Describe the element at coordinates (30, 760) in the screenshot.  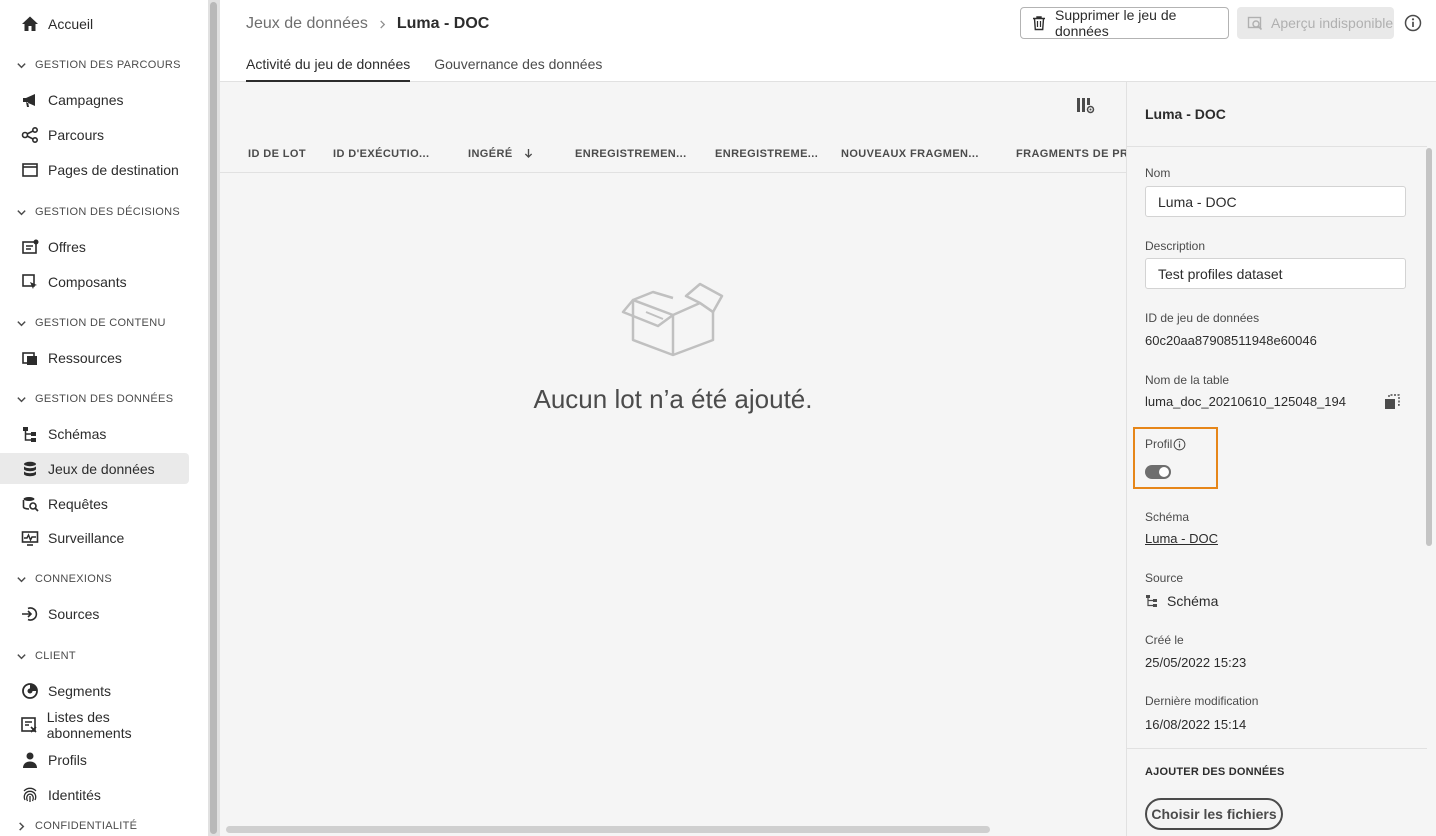
I see `user-icon` at that location.